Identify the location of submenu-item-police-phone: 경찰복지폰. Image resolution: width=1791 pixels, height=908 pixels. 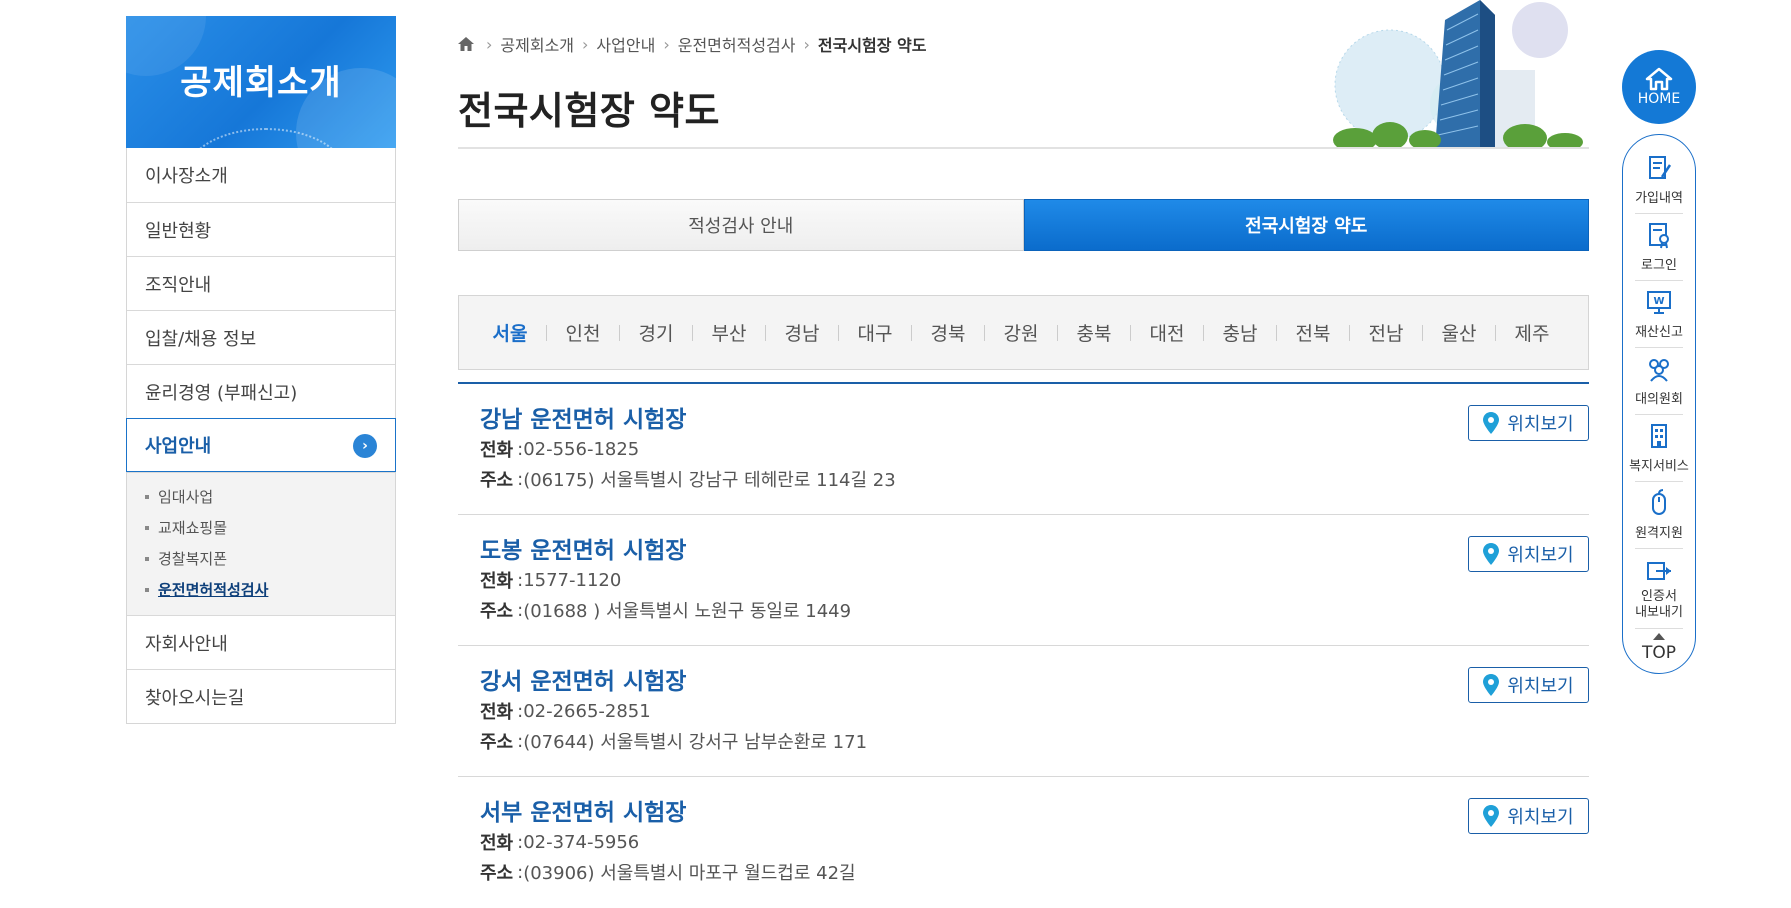
(270, 558).